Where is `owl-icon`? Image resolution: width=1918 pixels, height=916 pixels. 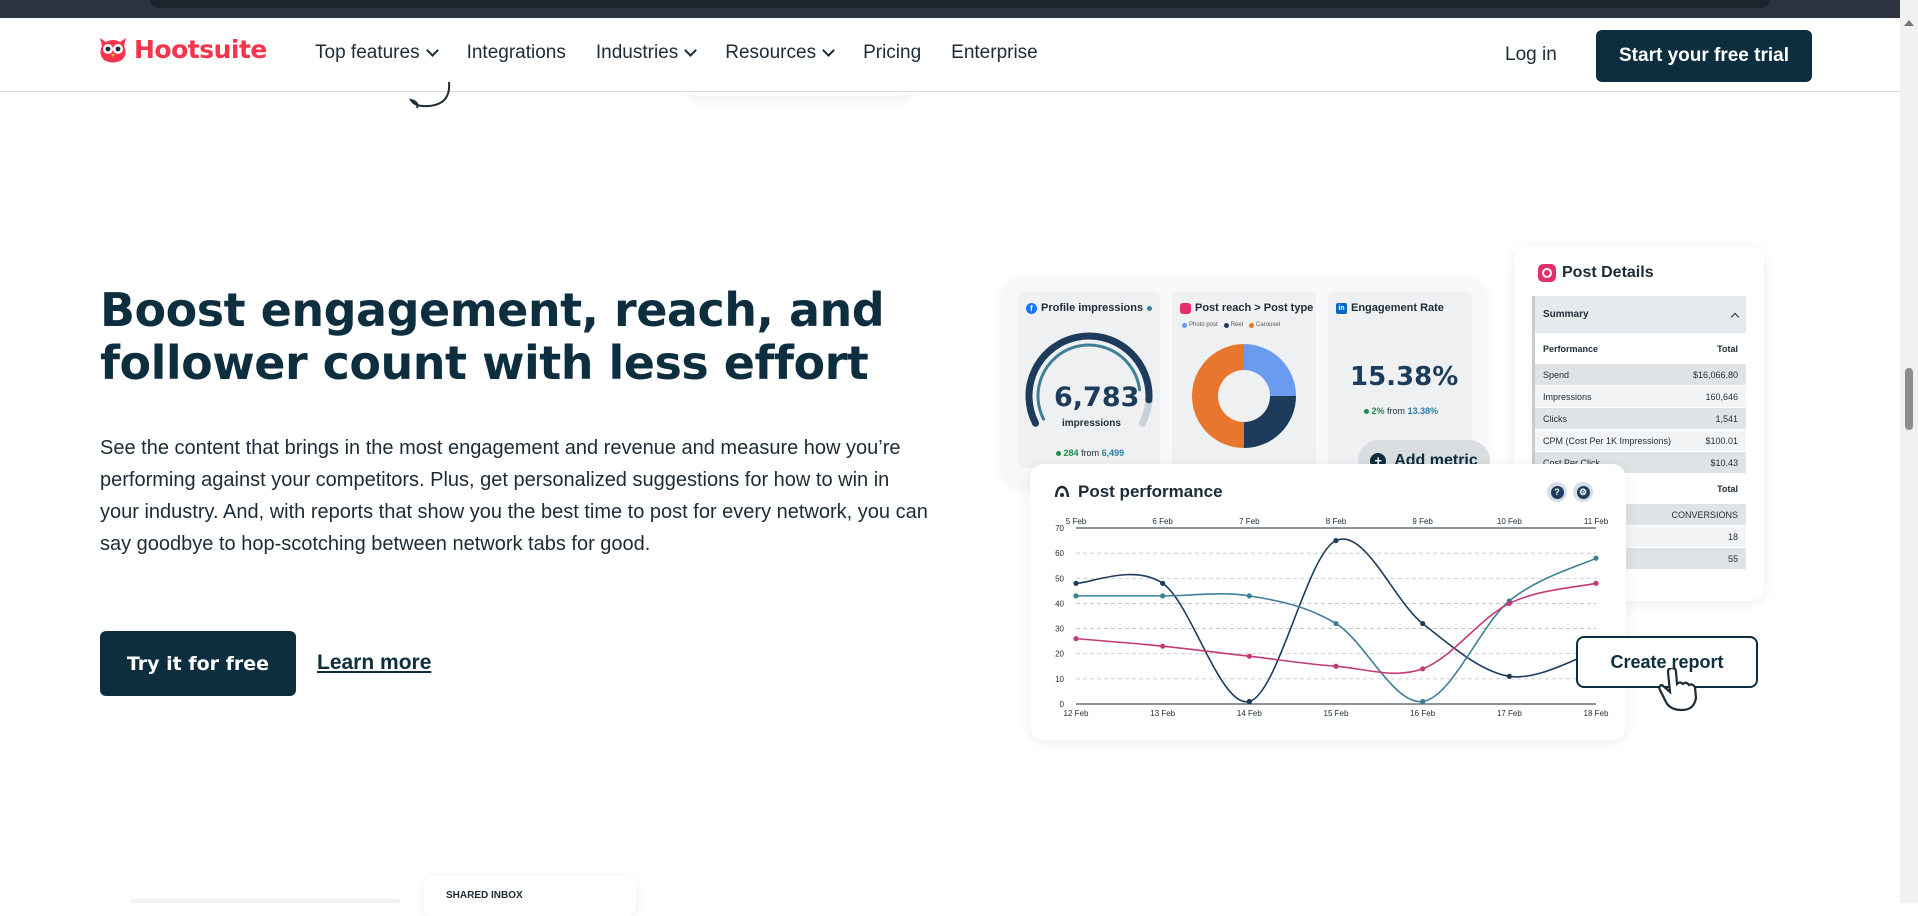
owl-icon is located at coordinates (113, 50).